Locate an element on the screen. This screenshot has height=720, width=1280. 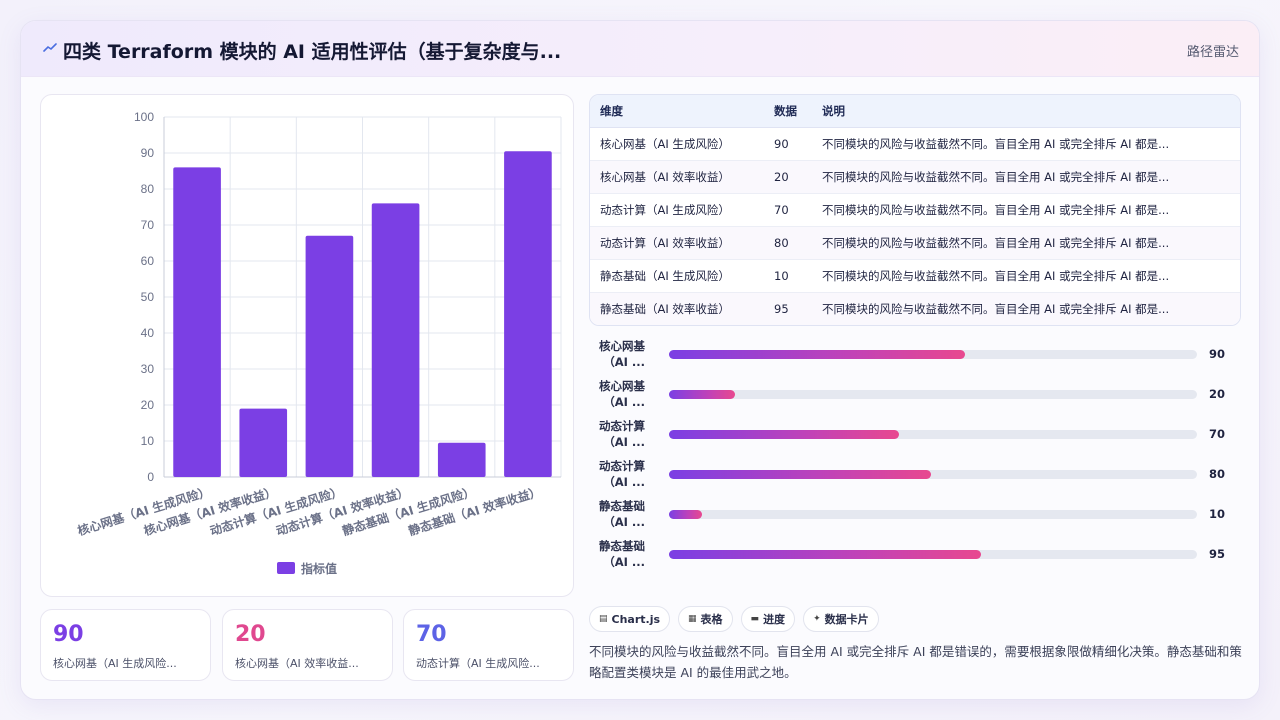
legend-label: 指标值 is located at coordinates (319, 568).